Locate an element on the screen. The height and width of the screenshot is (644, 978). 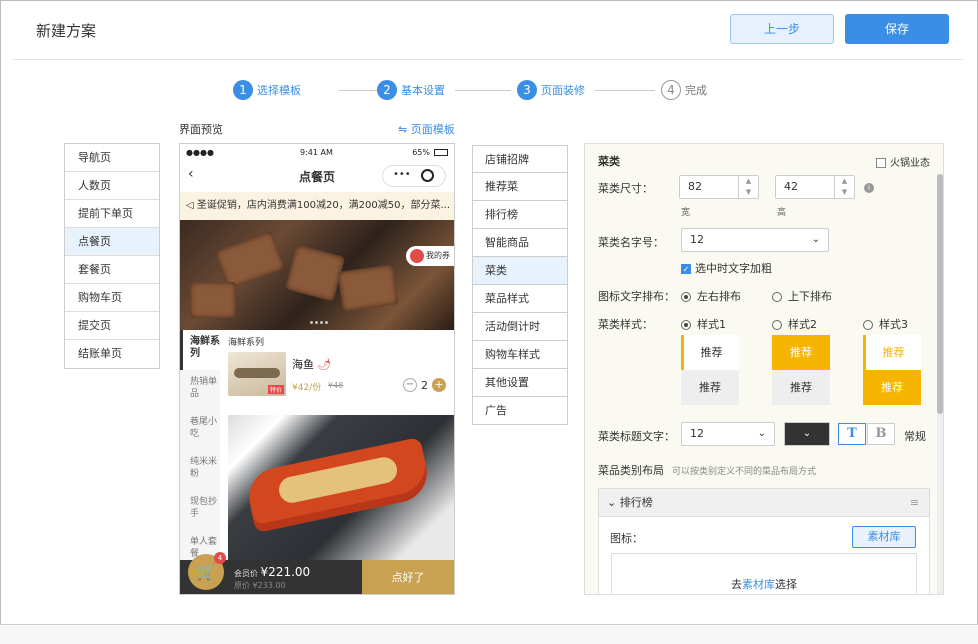
minus-button: − is located at coordinates (410, 385).